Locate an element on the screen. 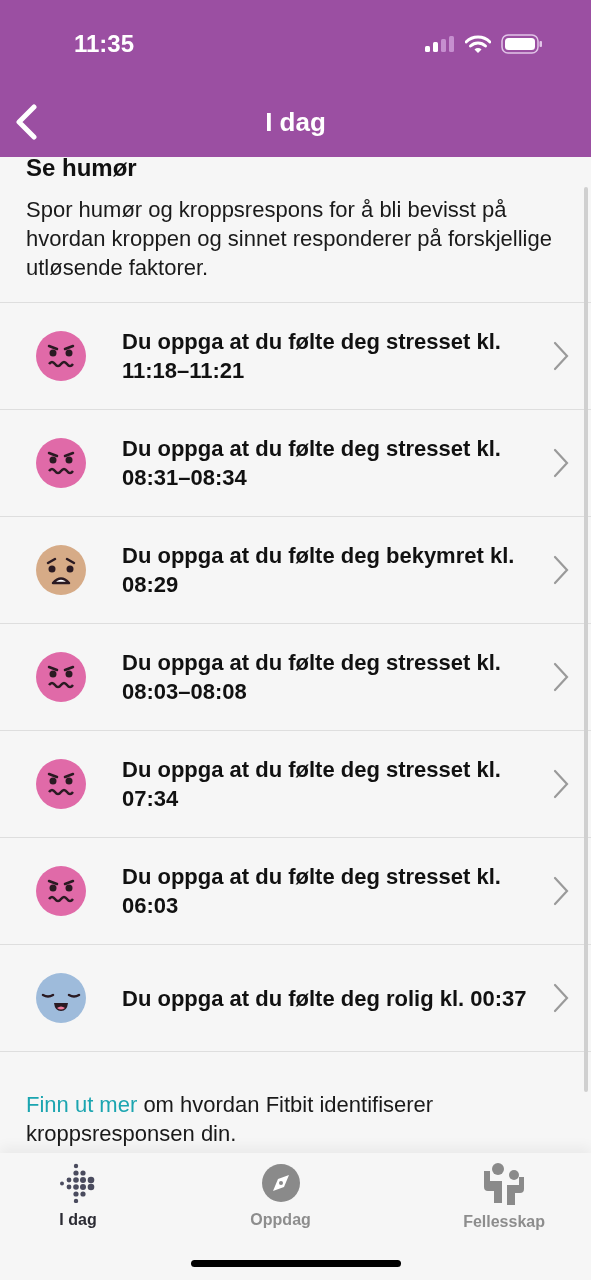  tab: I dag is located at coordinates (78, 1200).